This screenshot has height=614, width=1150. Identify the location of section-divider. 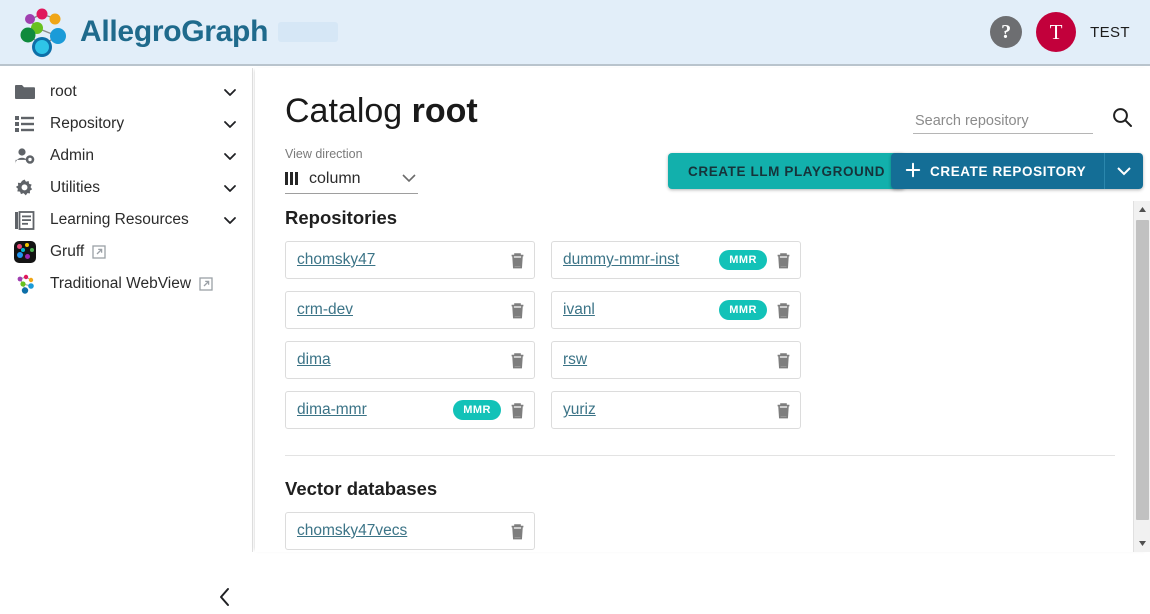
(700, 455).